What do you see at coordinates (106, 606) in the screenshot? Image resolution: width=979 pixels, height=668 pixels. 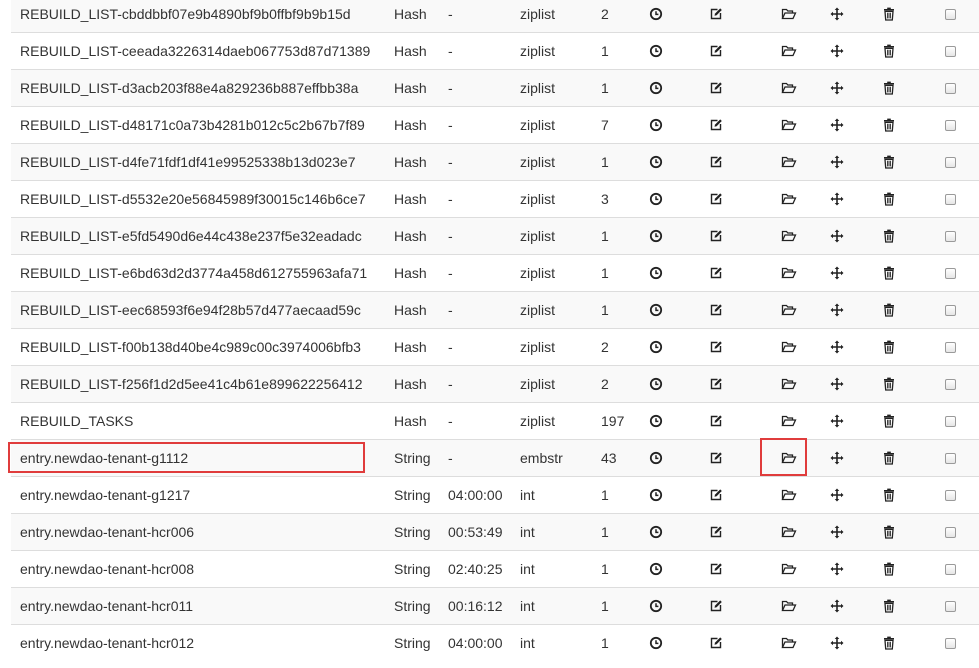 I see `key-cell: entry.newdao-tenant-hcr011` at bounding box center [106, 606].